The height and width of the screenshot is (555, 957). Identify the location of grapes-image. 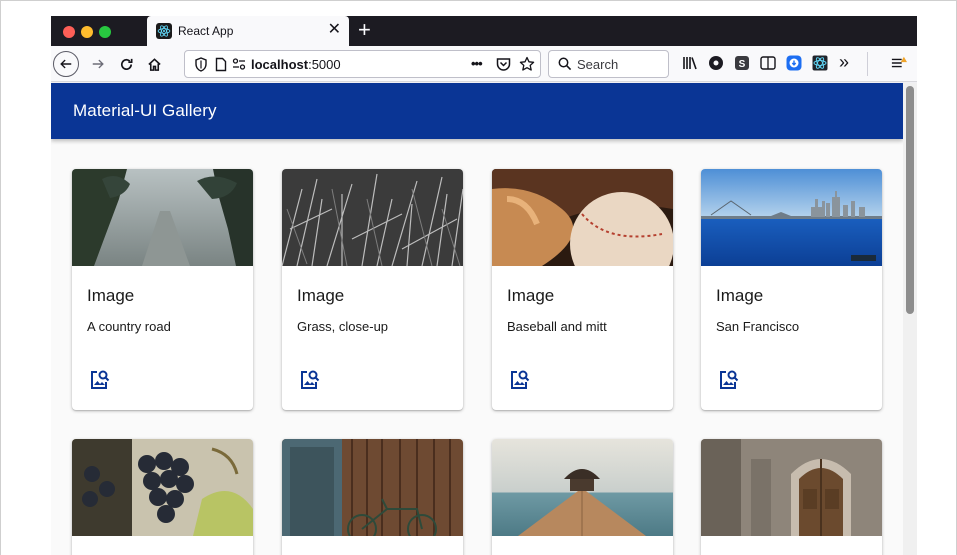
(162, 487).